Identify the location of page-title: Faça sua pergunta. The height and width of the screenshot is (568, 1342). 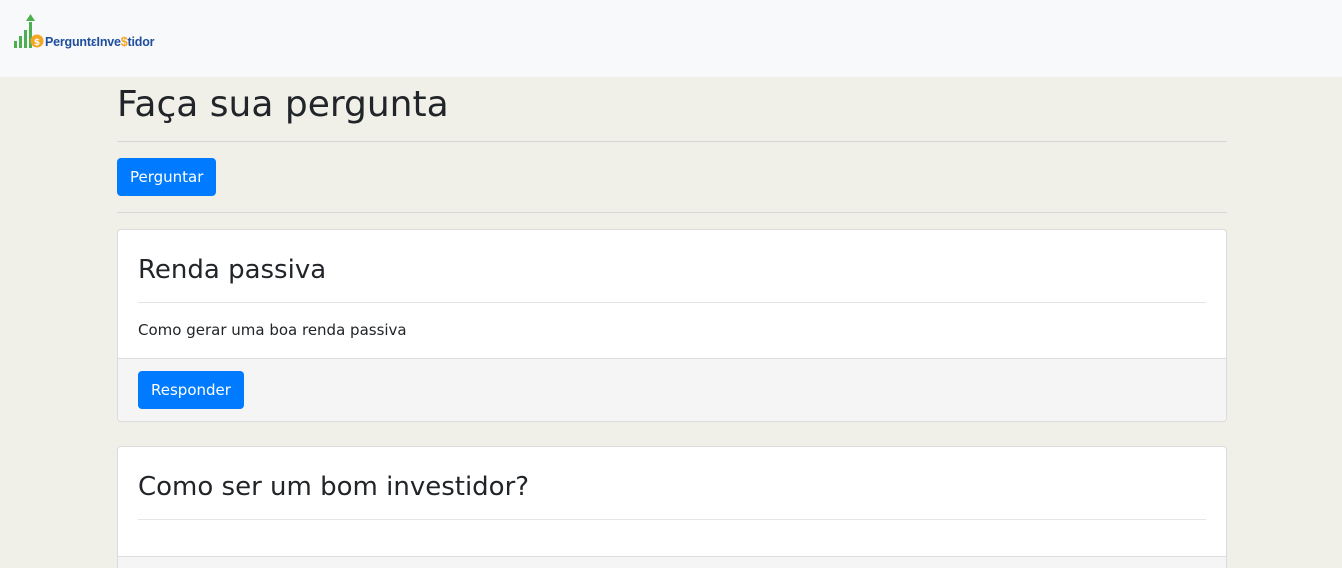
(283, 104).